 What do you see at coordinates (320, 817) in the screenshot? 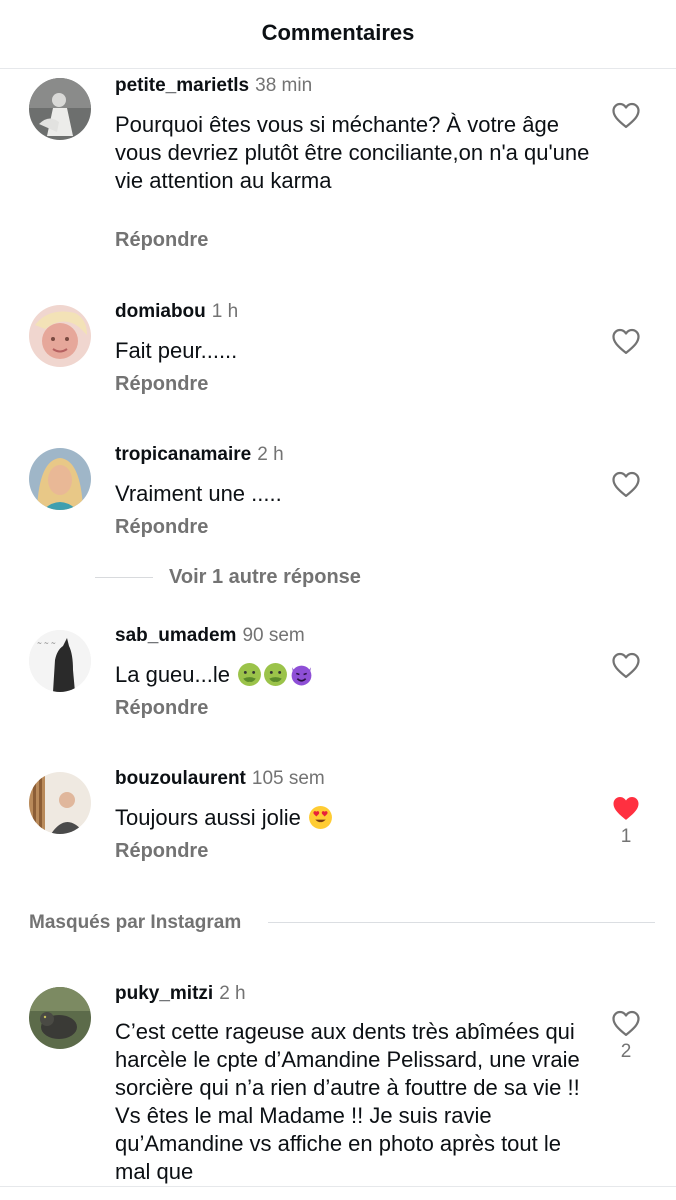
I see `heart-eyes-face-icon` at bounding box center [320, 817].